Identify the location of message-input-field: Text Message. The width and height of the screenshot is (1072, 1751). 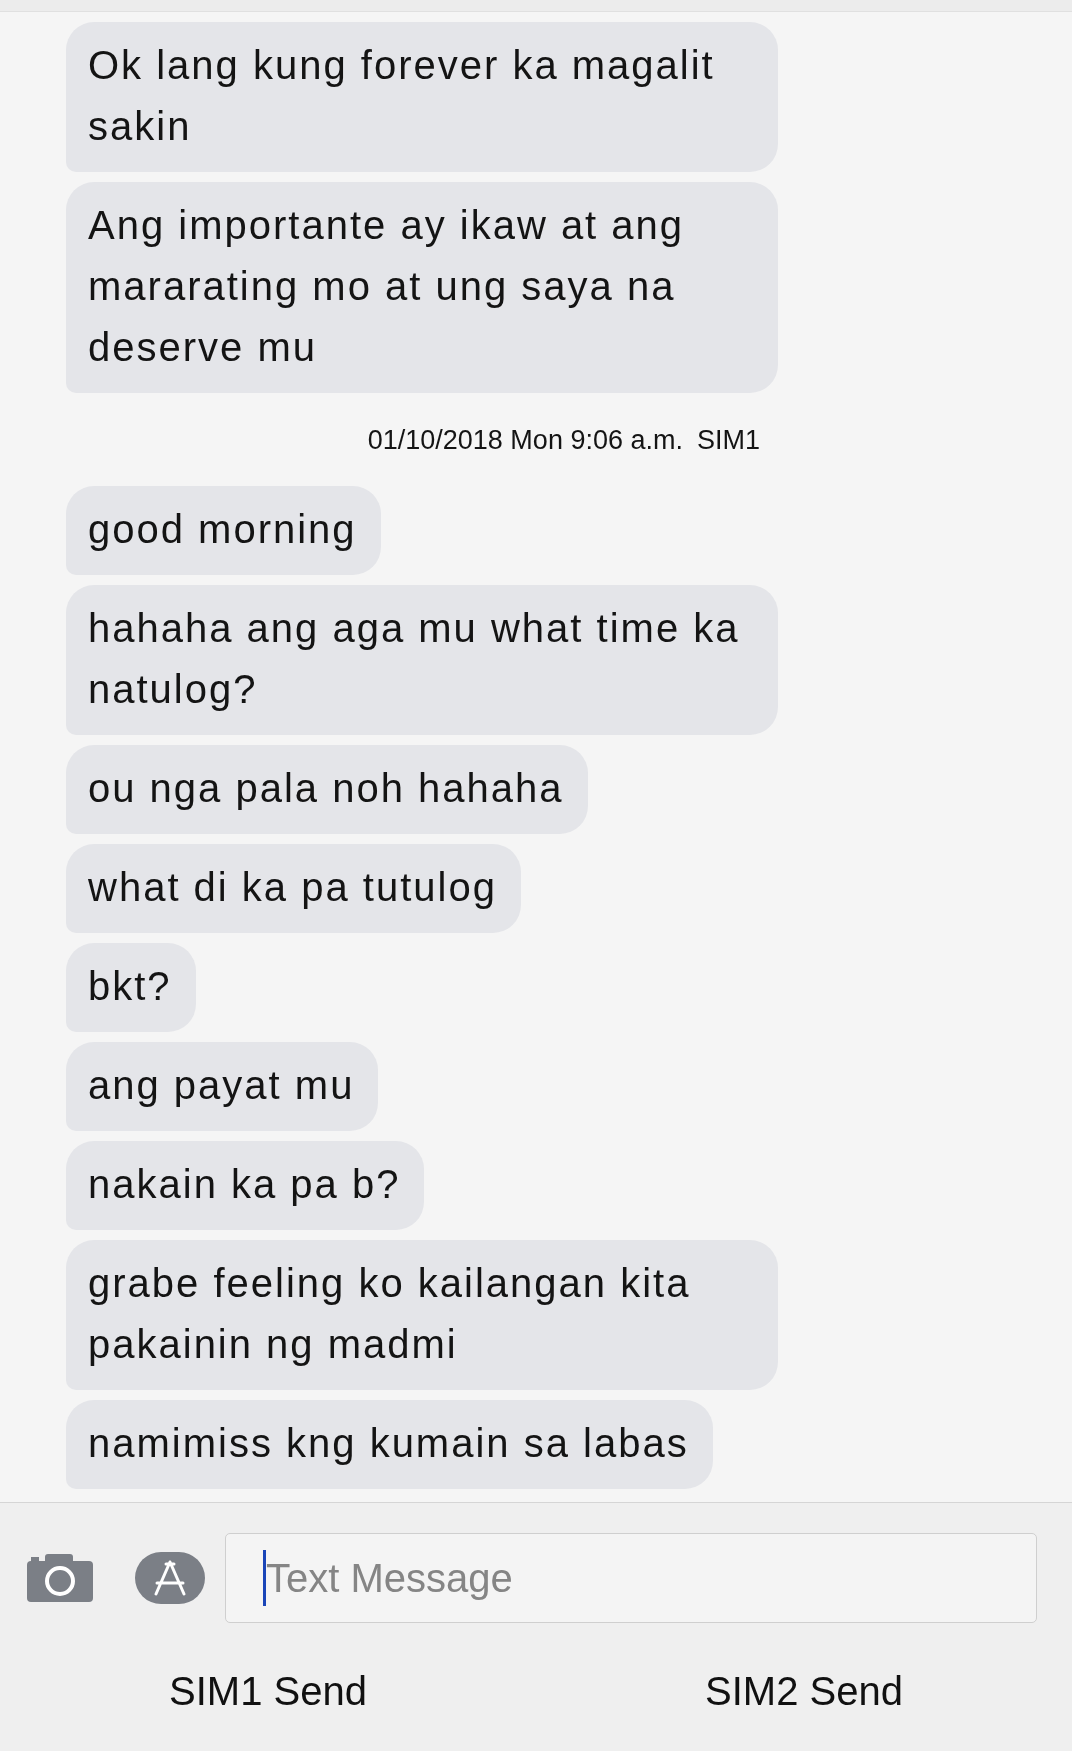
(631, 1578).